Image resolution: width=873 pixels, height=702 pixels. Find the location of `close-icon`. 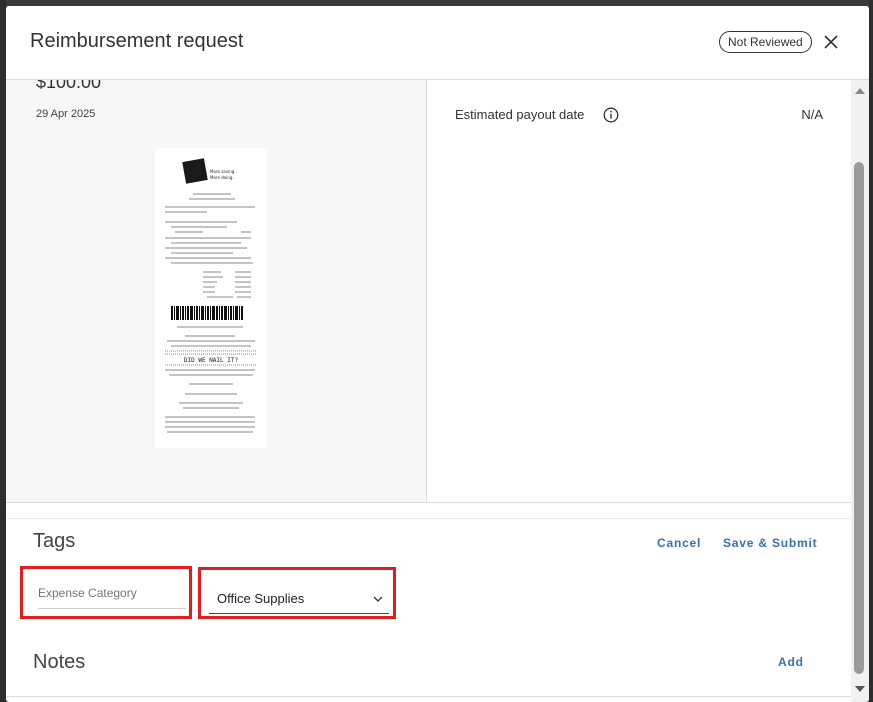

close-icon is located at coordinates (831, 42).